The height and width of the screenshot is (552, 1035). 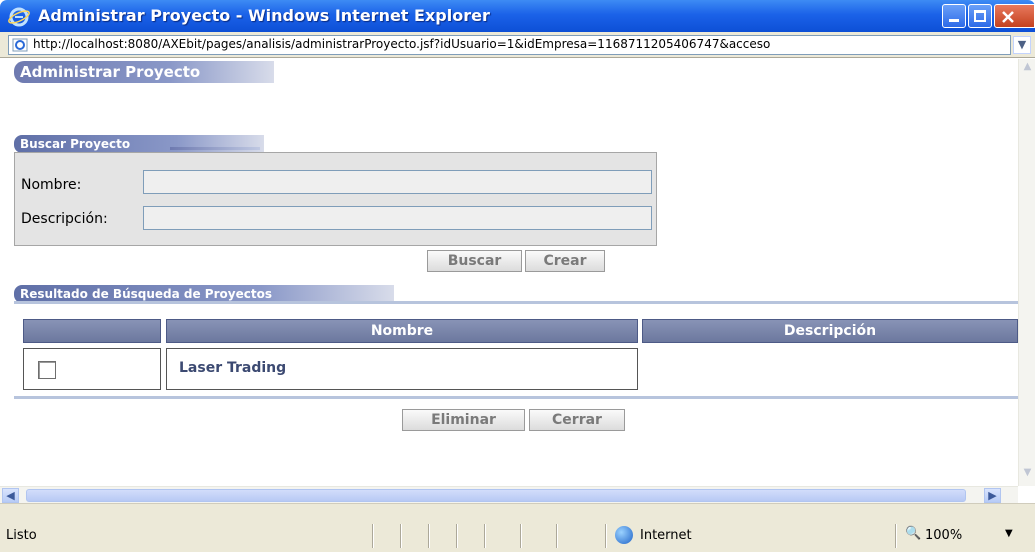 I want to click on security-zone-label: Internet, so click(x=666, y=535).